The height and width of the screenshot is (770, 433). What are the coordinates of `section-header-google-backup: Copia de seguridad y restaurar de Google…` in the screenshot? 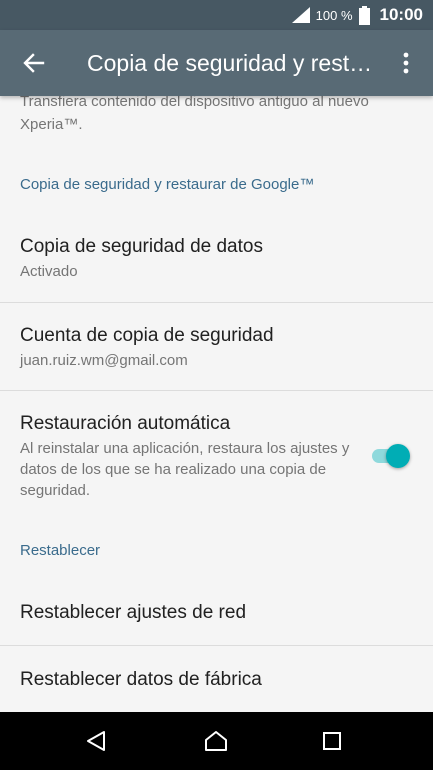 It's located at (167, 184).